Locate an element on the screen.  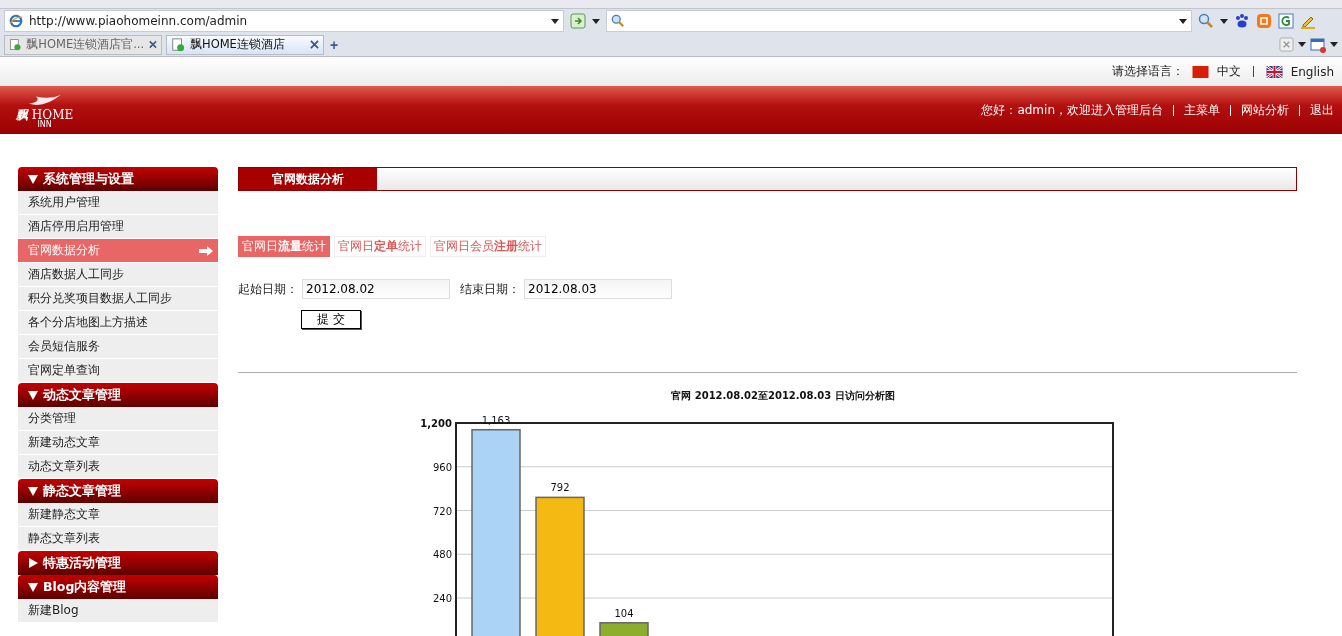
menu-item: 新建静态文章 is located at coordinates (118, 515).